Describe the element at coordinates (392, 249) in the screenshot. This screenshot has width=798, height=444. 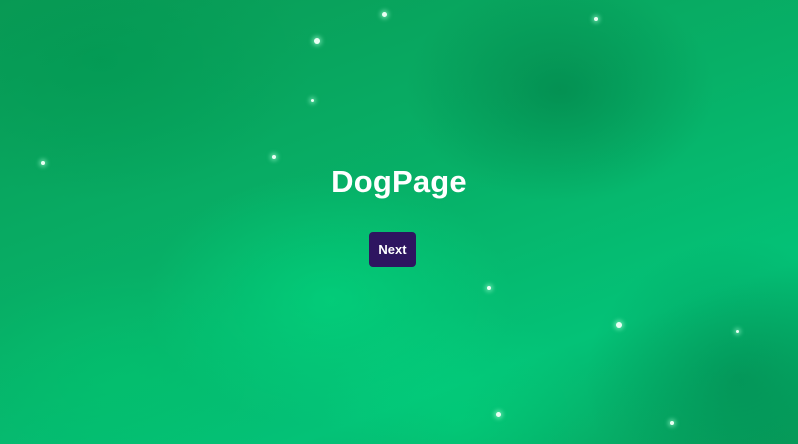
I see `next-button: Next` at that location.